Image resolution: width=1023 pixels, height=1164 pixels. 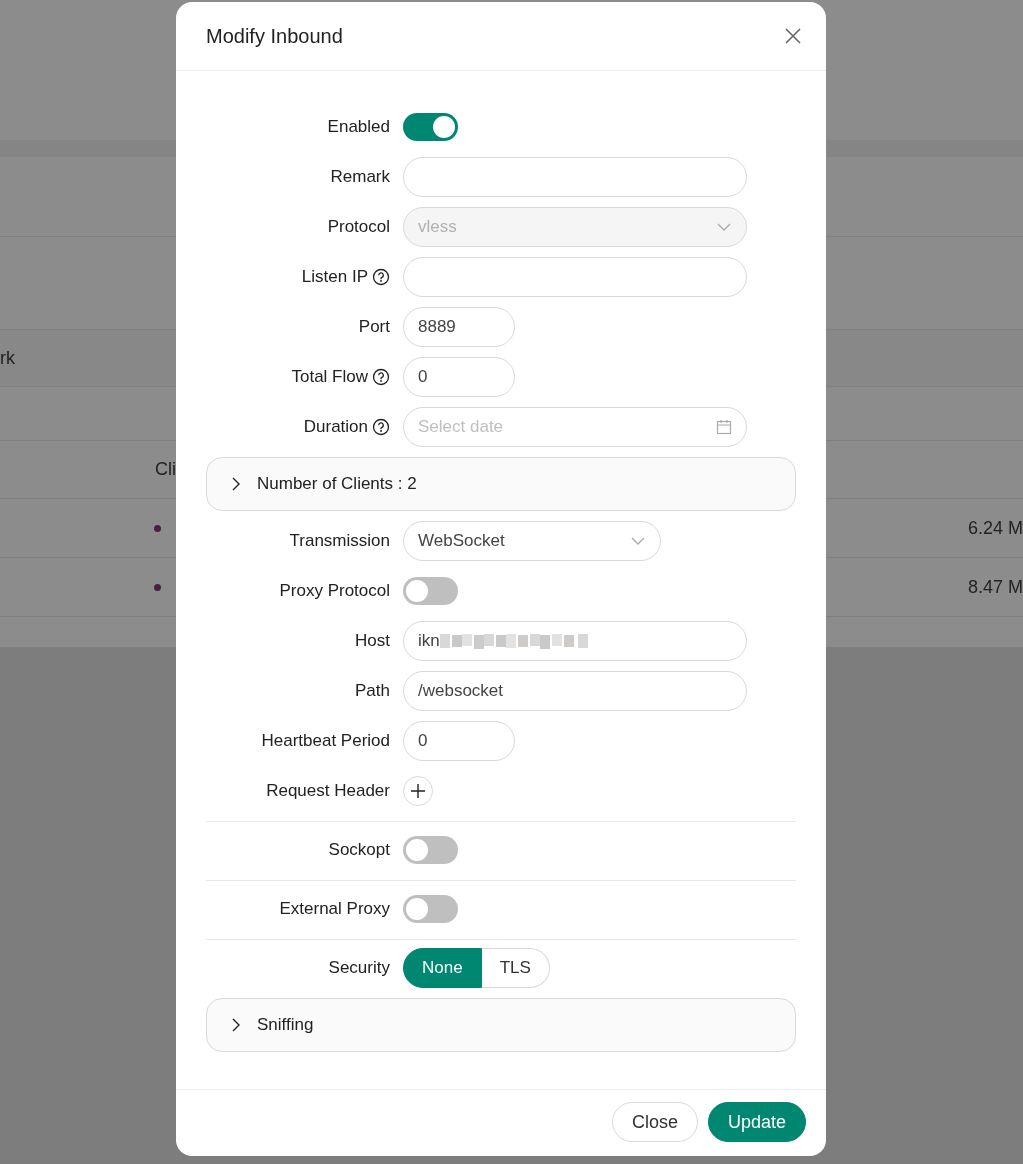 I want to click on field-label: Path, so click(x=372, y=691).